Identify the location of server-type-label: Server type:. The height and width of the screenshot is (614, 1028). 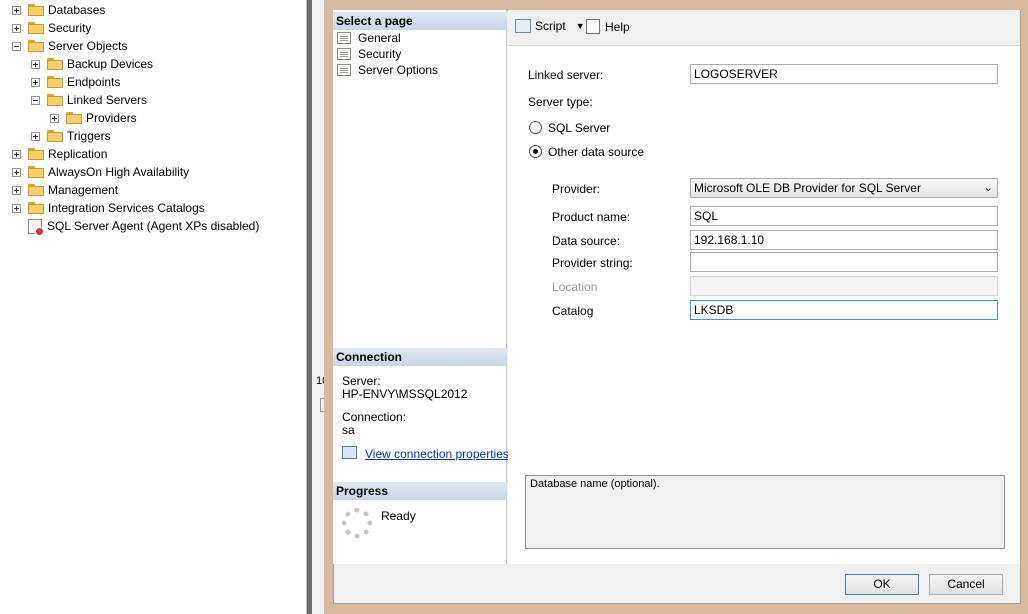
(560, 102).